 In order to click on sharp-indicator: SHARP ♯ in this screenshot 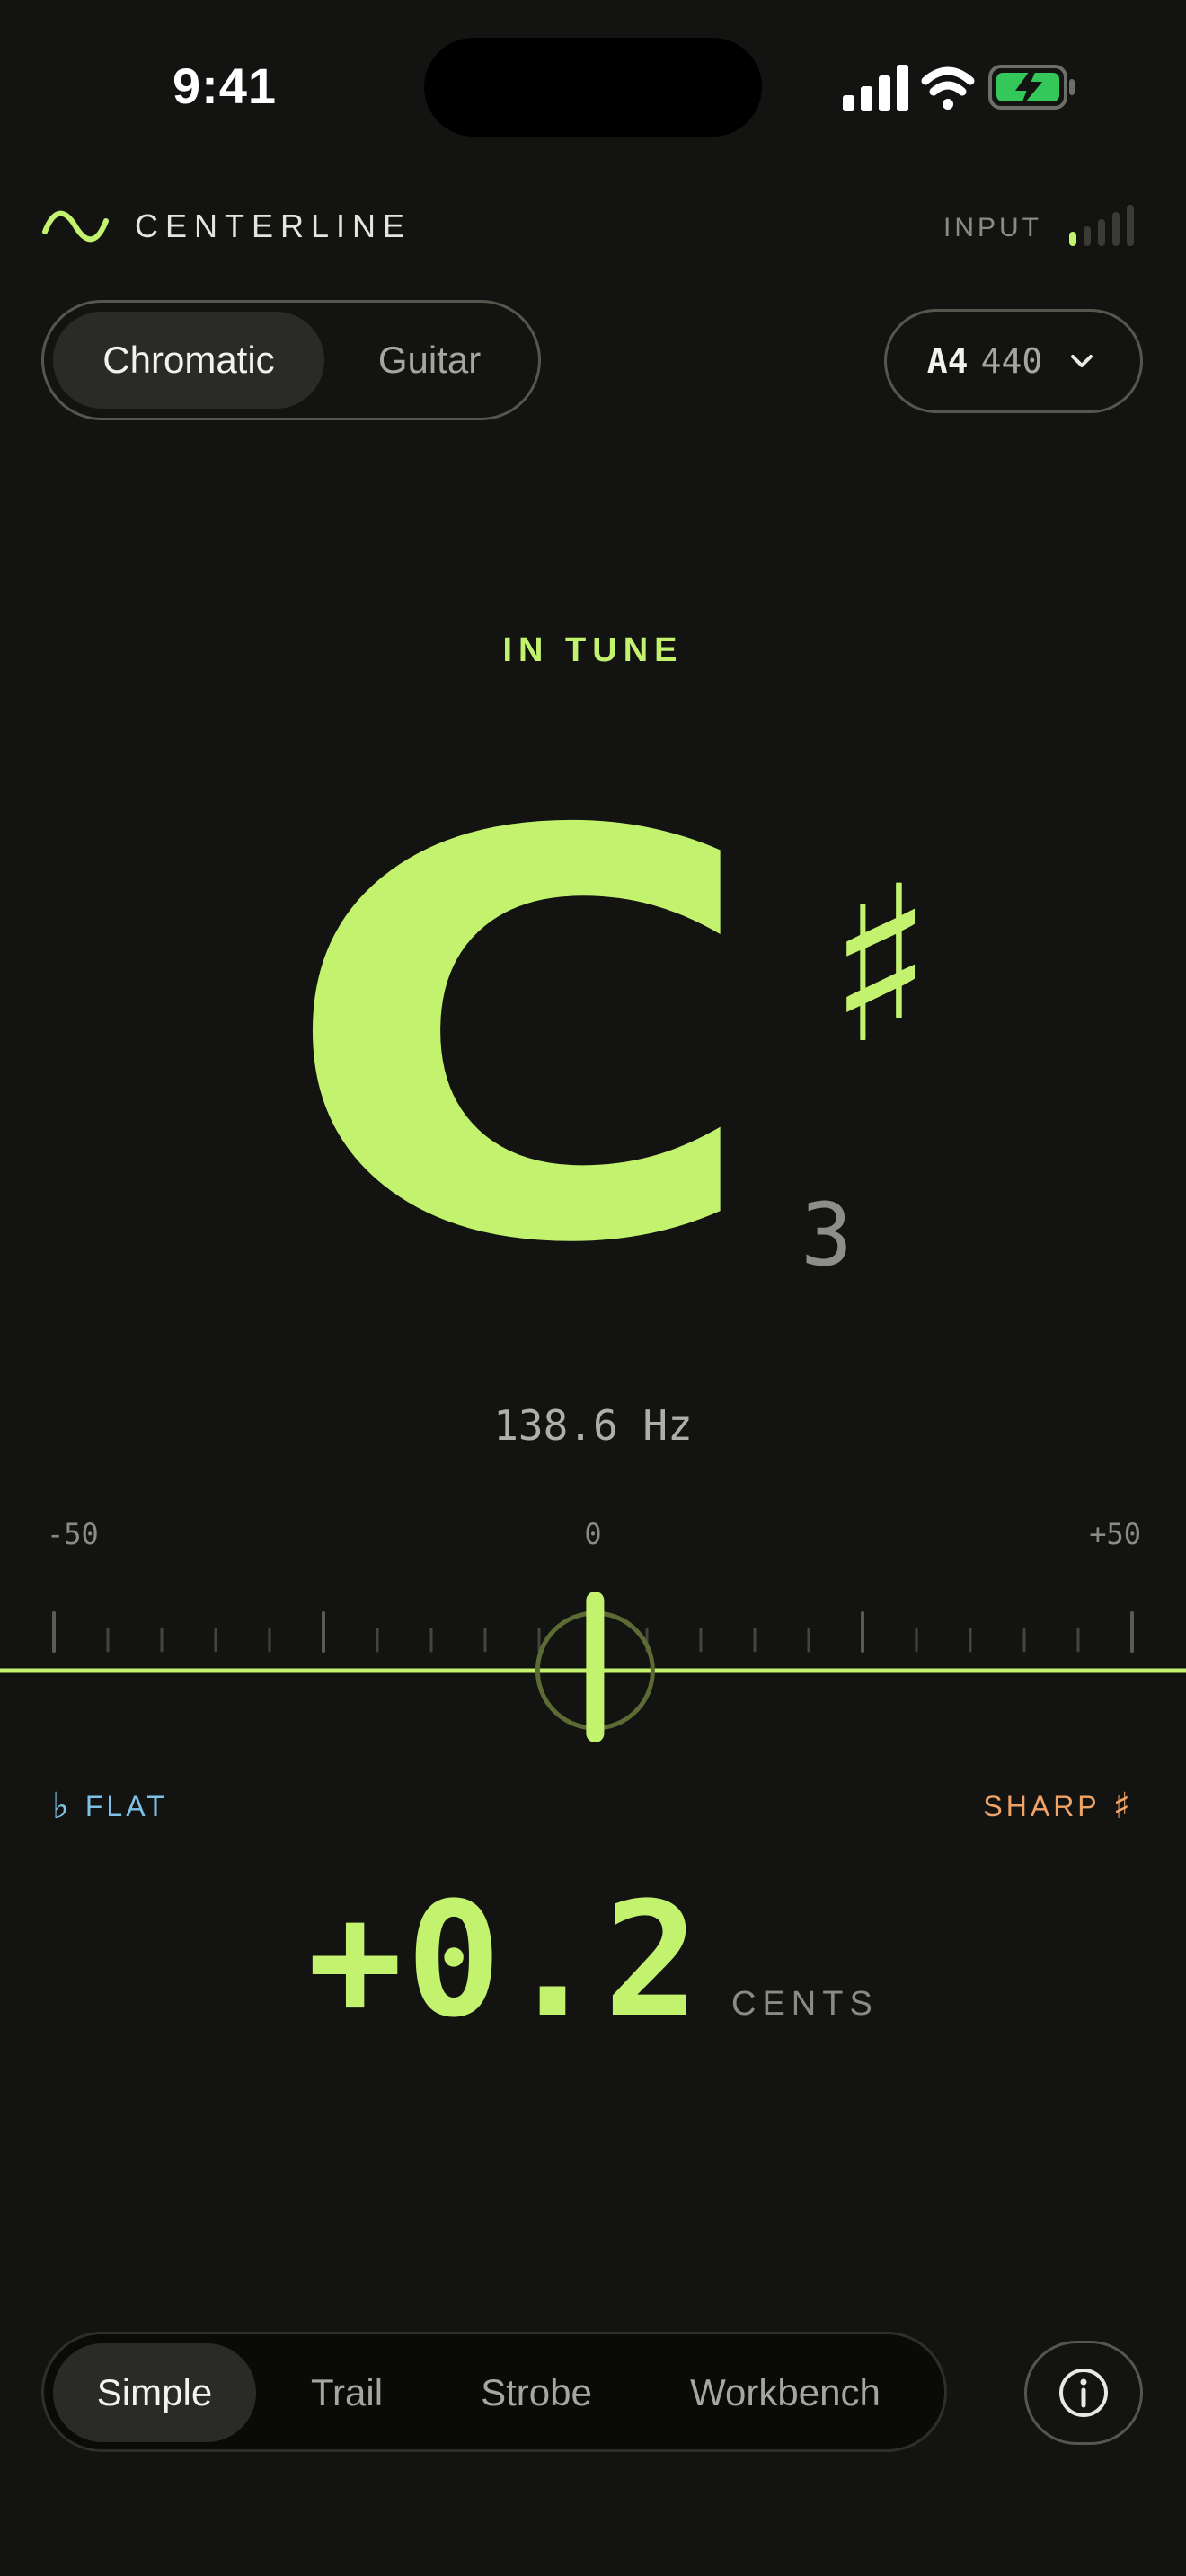, I will do `click(1058, 1806)`.